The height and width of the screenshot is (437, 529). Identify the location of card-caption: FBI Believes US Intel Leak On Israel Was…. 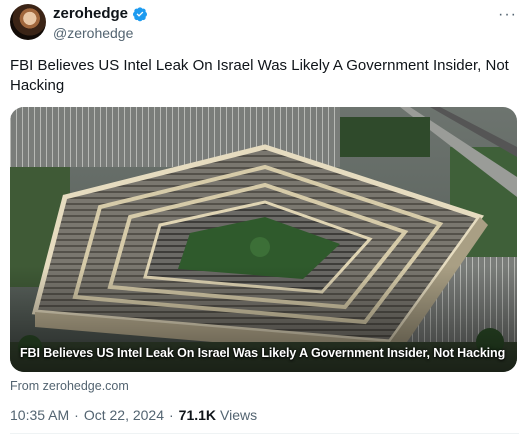
(263, 353).